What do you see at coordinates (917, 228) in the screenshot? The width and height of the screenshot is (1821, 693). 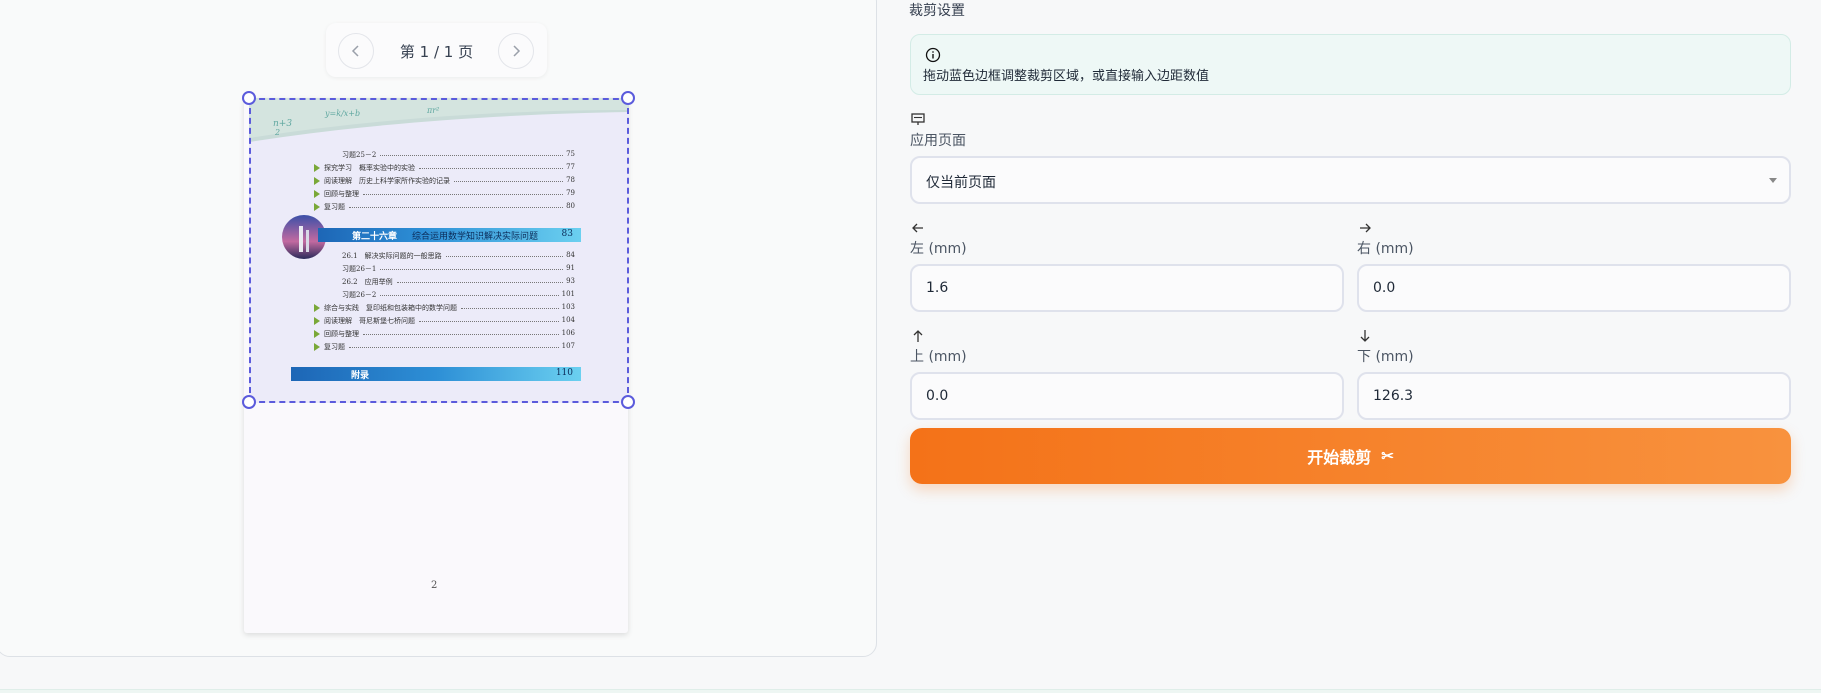 I see `arrow-left-icon` at bounding box center [917, 228].